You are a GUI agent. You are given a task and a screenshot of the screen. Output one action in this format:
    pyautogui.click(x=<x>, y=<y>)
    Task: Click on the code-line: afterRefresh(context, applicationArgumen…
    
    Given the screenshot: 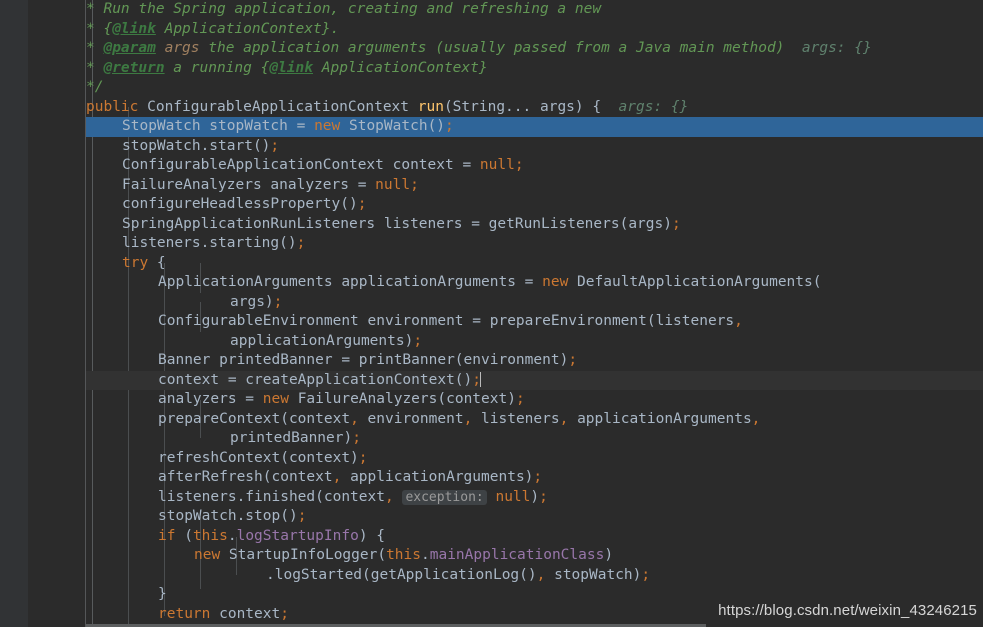 What is the action you would take?
    pyautogui.click(x=491, y=478)
    